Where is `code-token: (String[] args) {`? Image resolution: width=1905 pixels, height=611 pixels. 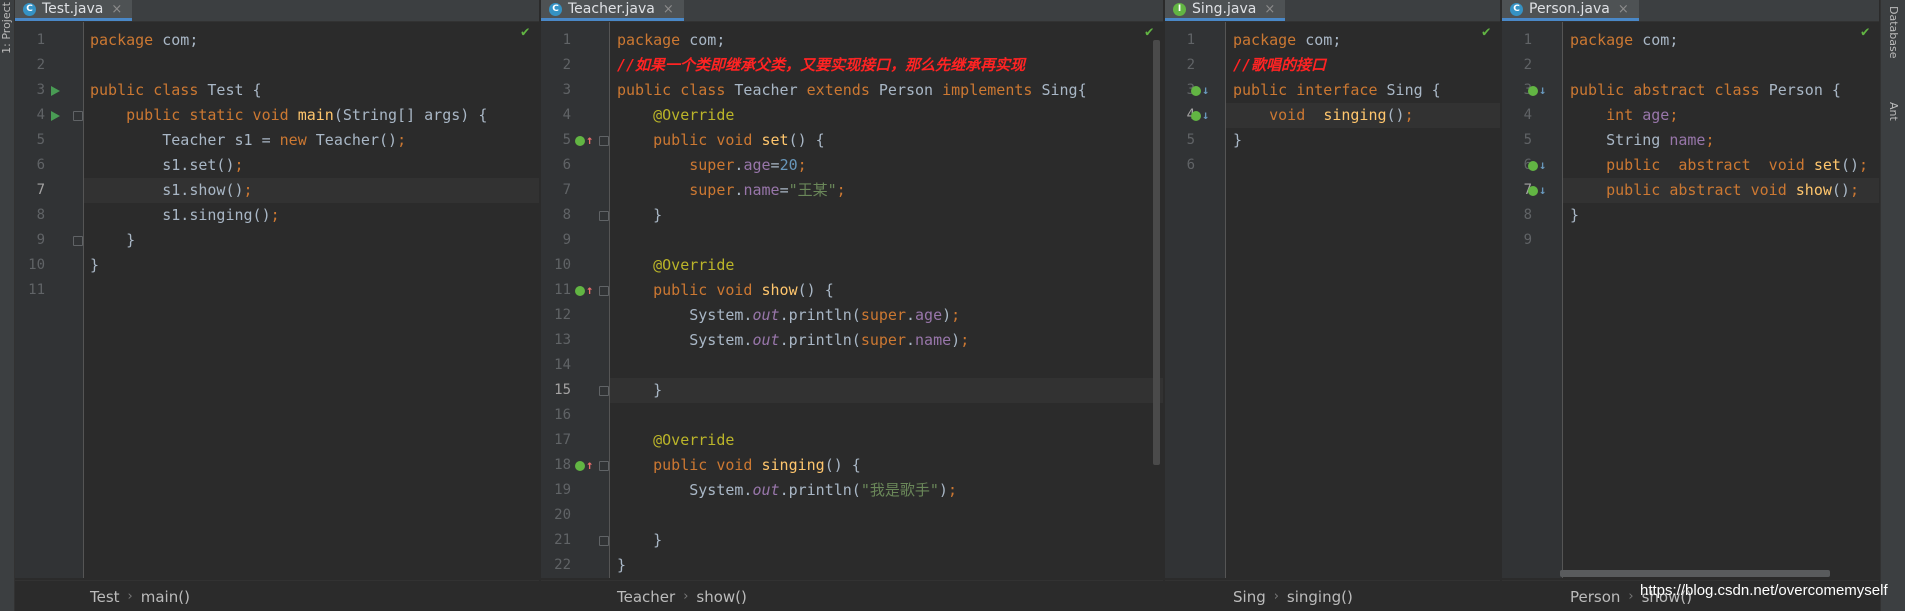
code-token: (String[] args) { is located at coordinates (410, 115).